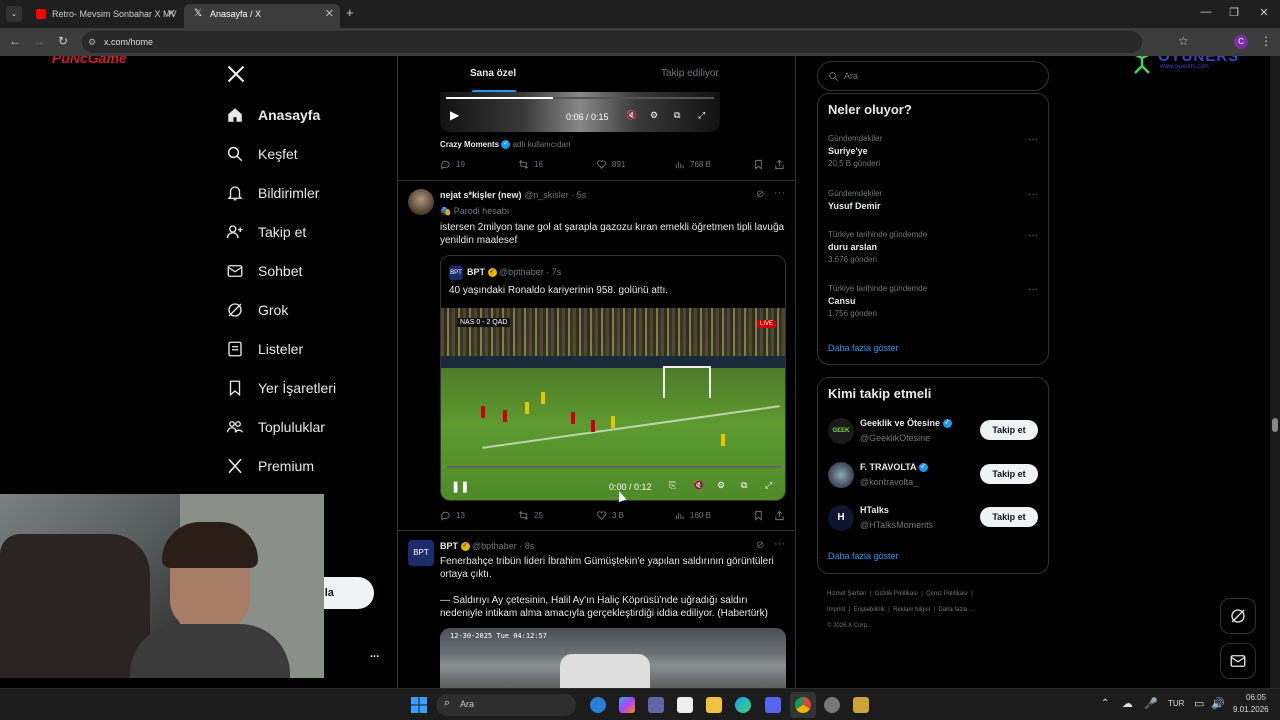 Image resolution: width=1280 pixels, height=720 pixels. What do you see at coordinates (1238, 616) in the screenshot?
I see `grok-fab` at bounding box center [1238, 616].